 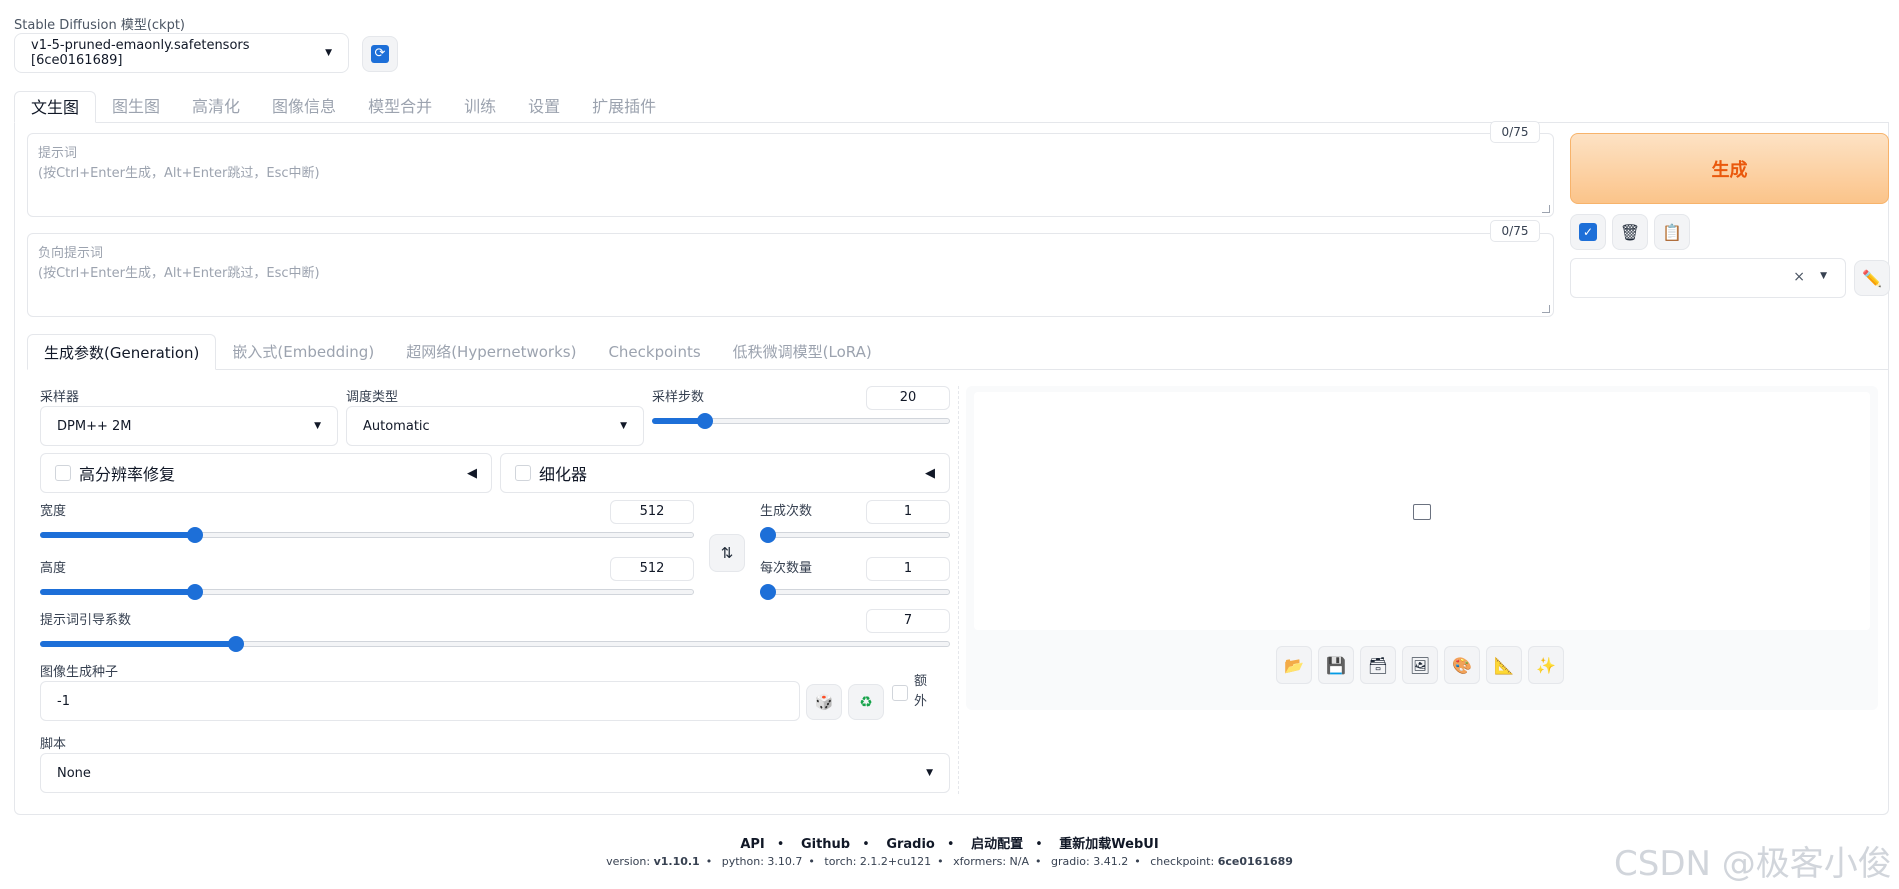 I want to click on sampler-value: DPM++ 2M, so click(x=94, y=426).